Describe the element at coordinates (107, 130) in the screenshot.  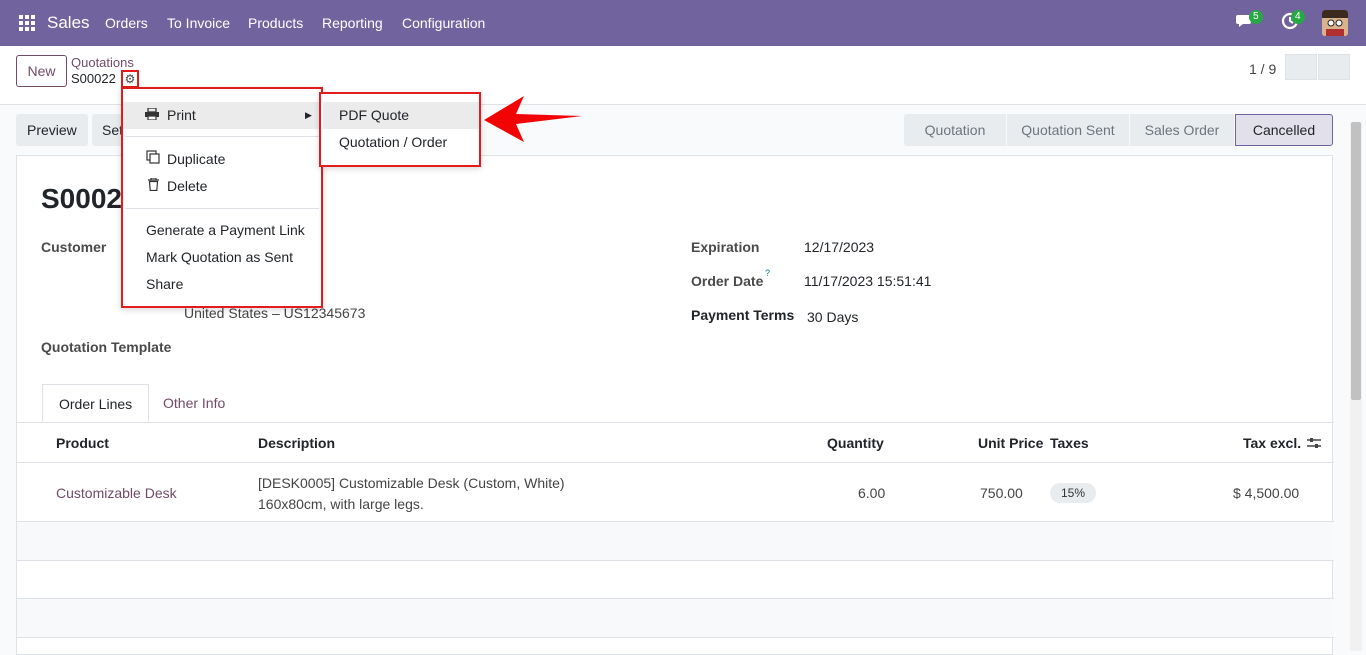
I see `send-button: Set` at that location.